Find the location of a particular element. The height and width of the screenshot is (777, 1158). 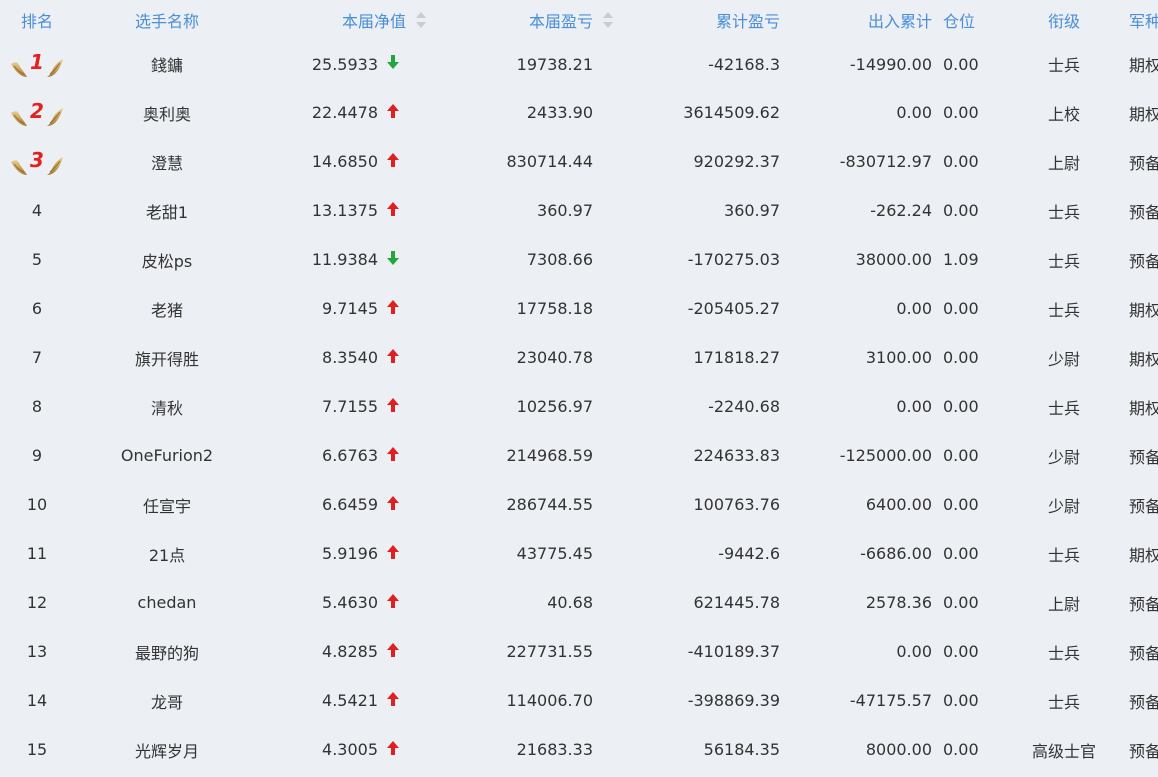

player-name: 老猪 is located at coordinates (167, 308).